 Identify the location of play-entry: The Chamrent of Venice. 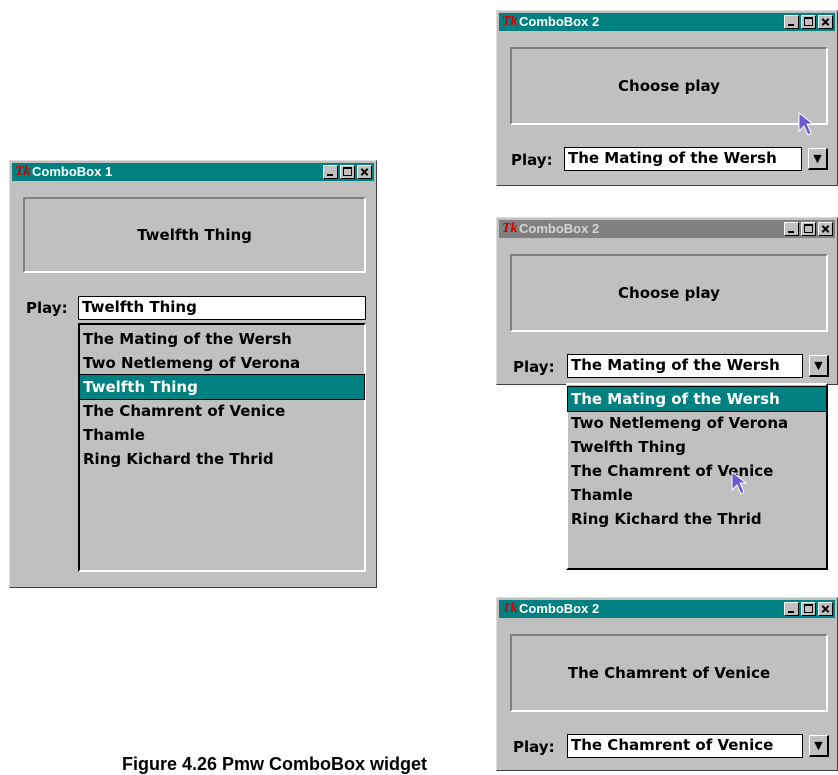
(685, 746).